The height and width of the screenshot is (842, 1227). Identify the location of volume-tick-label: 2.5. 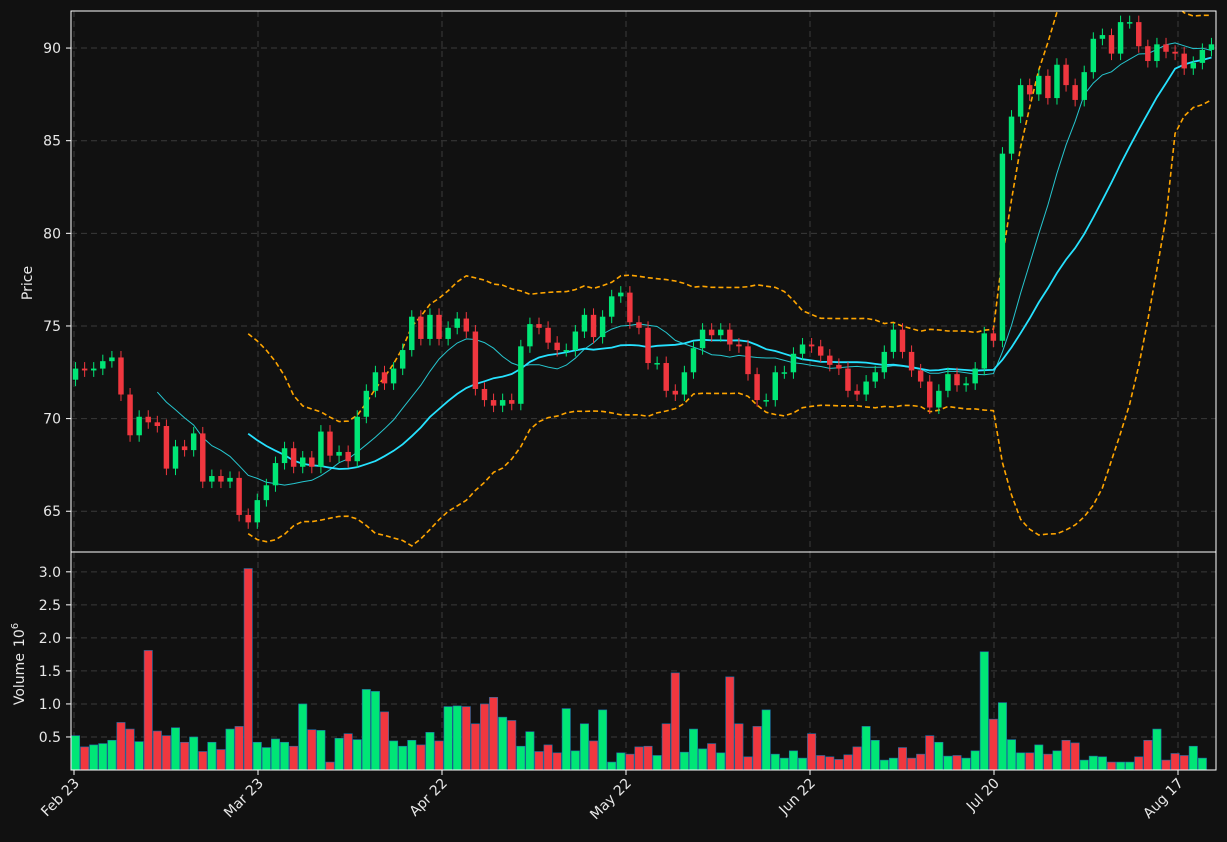
(50, 606).